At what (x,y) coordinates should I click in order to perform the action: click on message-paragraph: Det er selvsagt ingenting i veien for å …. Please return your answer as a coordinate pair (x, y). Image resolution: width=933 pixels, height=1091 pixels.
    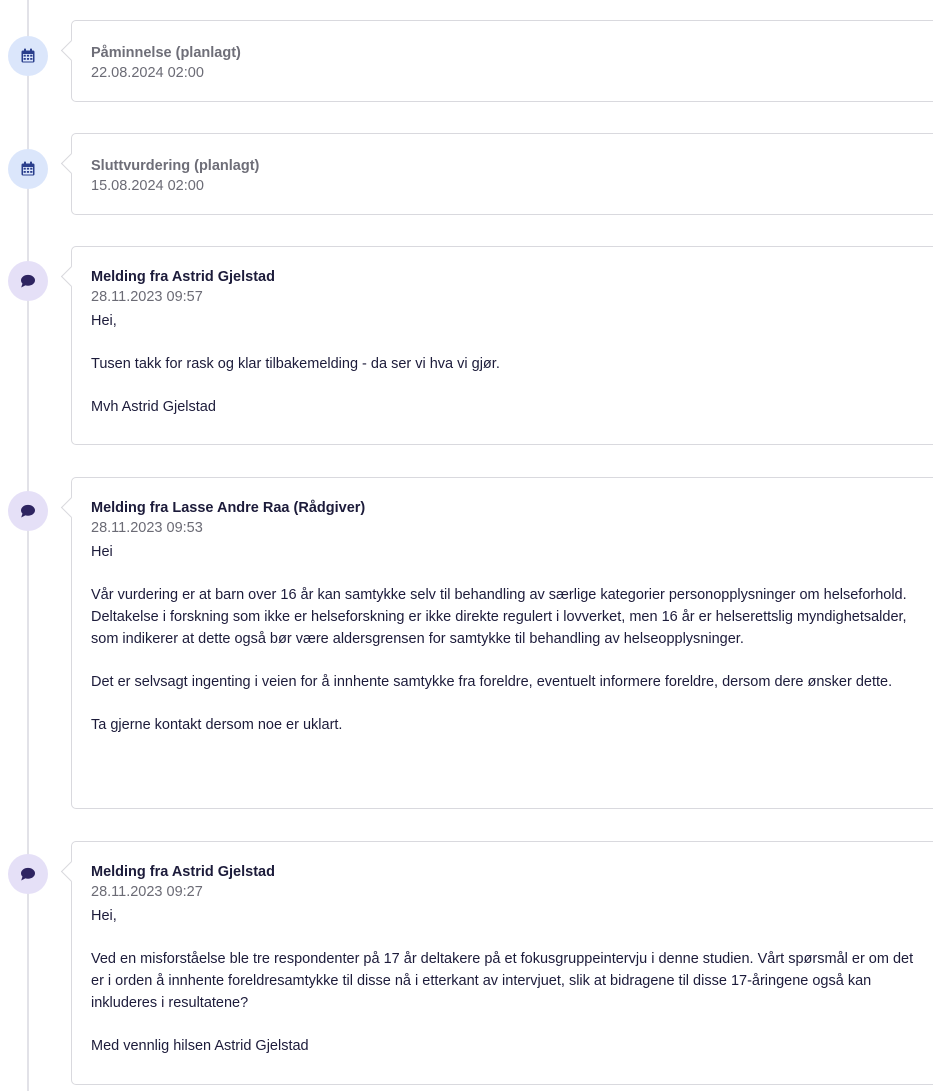
    Looking at the image, I should click on (492, 682).